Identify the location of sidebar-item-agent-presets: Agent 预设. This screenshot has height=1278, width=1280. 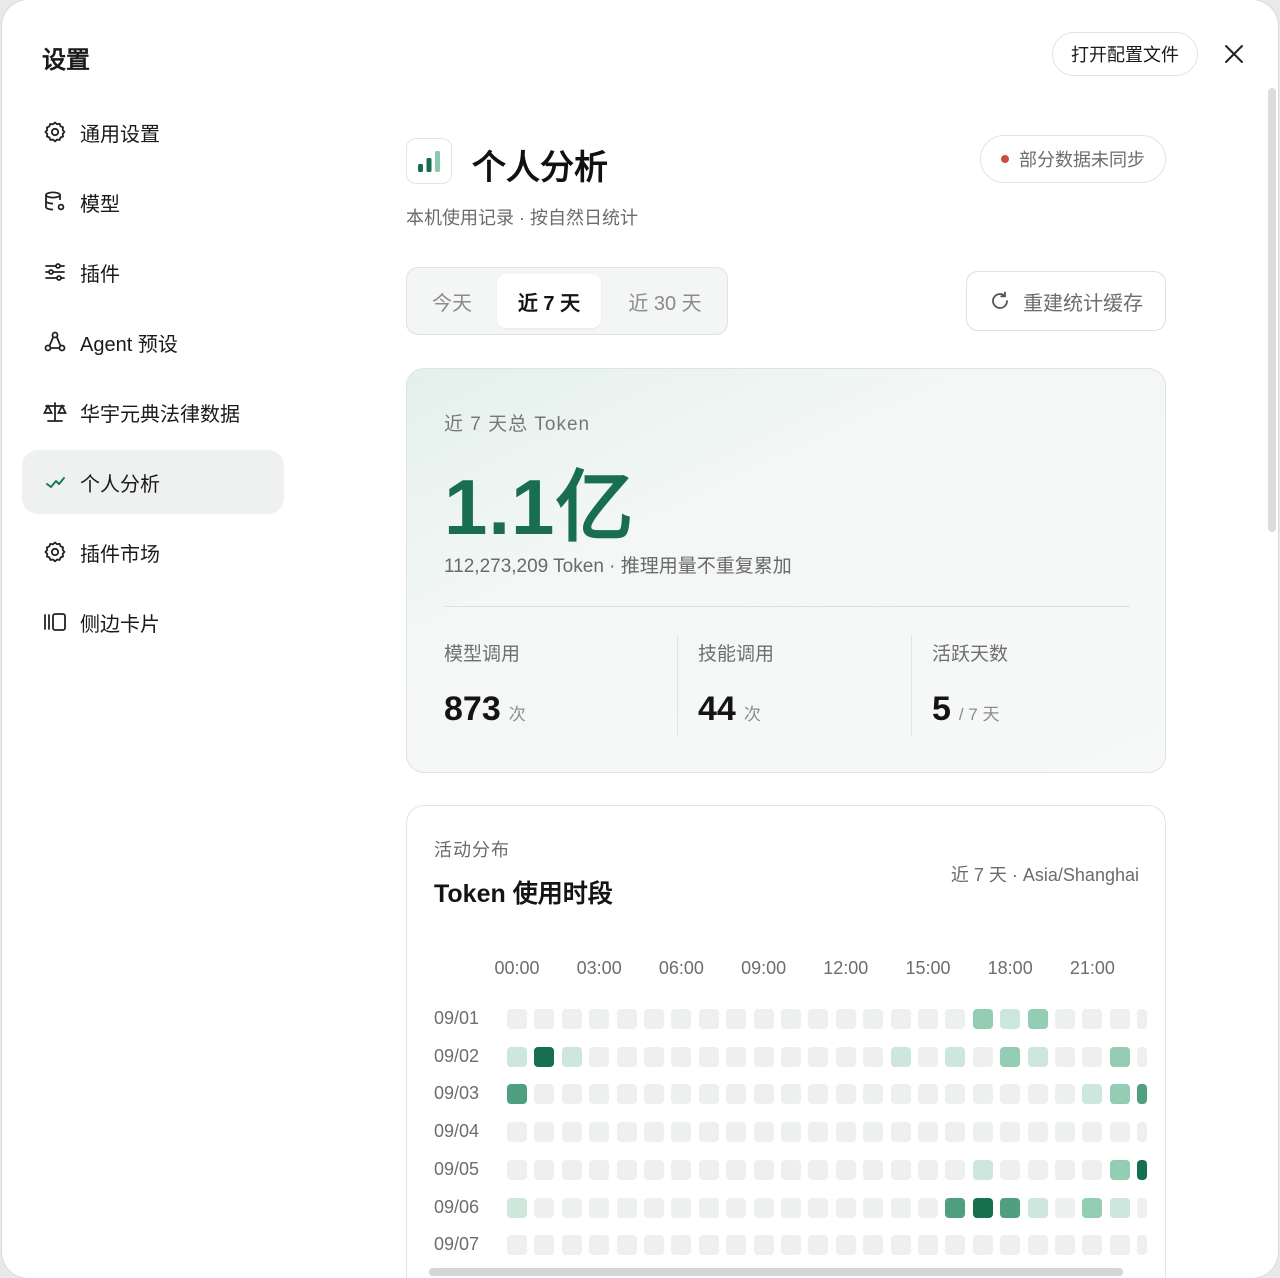
(153, 342).